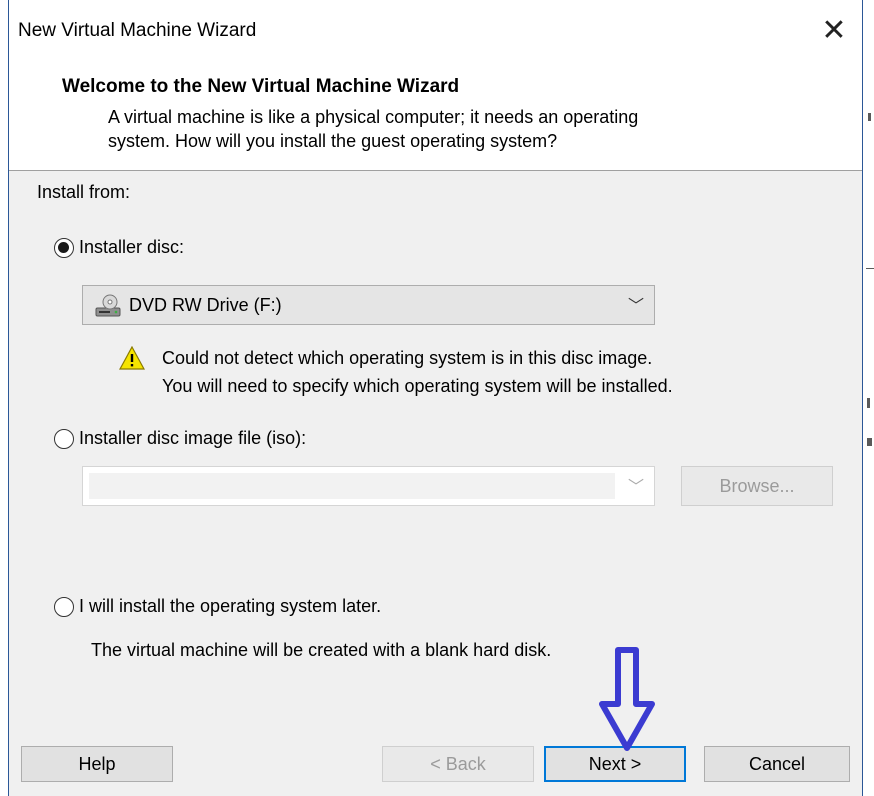 This screenshot has width=874, height=796. What do you see at coordinates (131, 247) in the screenshot?
I see `installer-disc-label: Installer disc:` at bounding box center [131, 247].